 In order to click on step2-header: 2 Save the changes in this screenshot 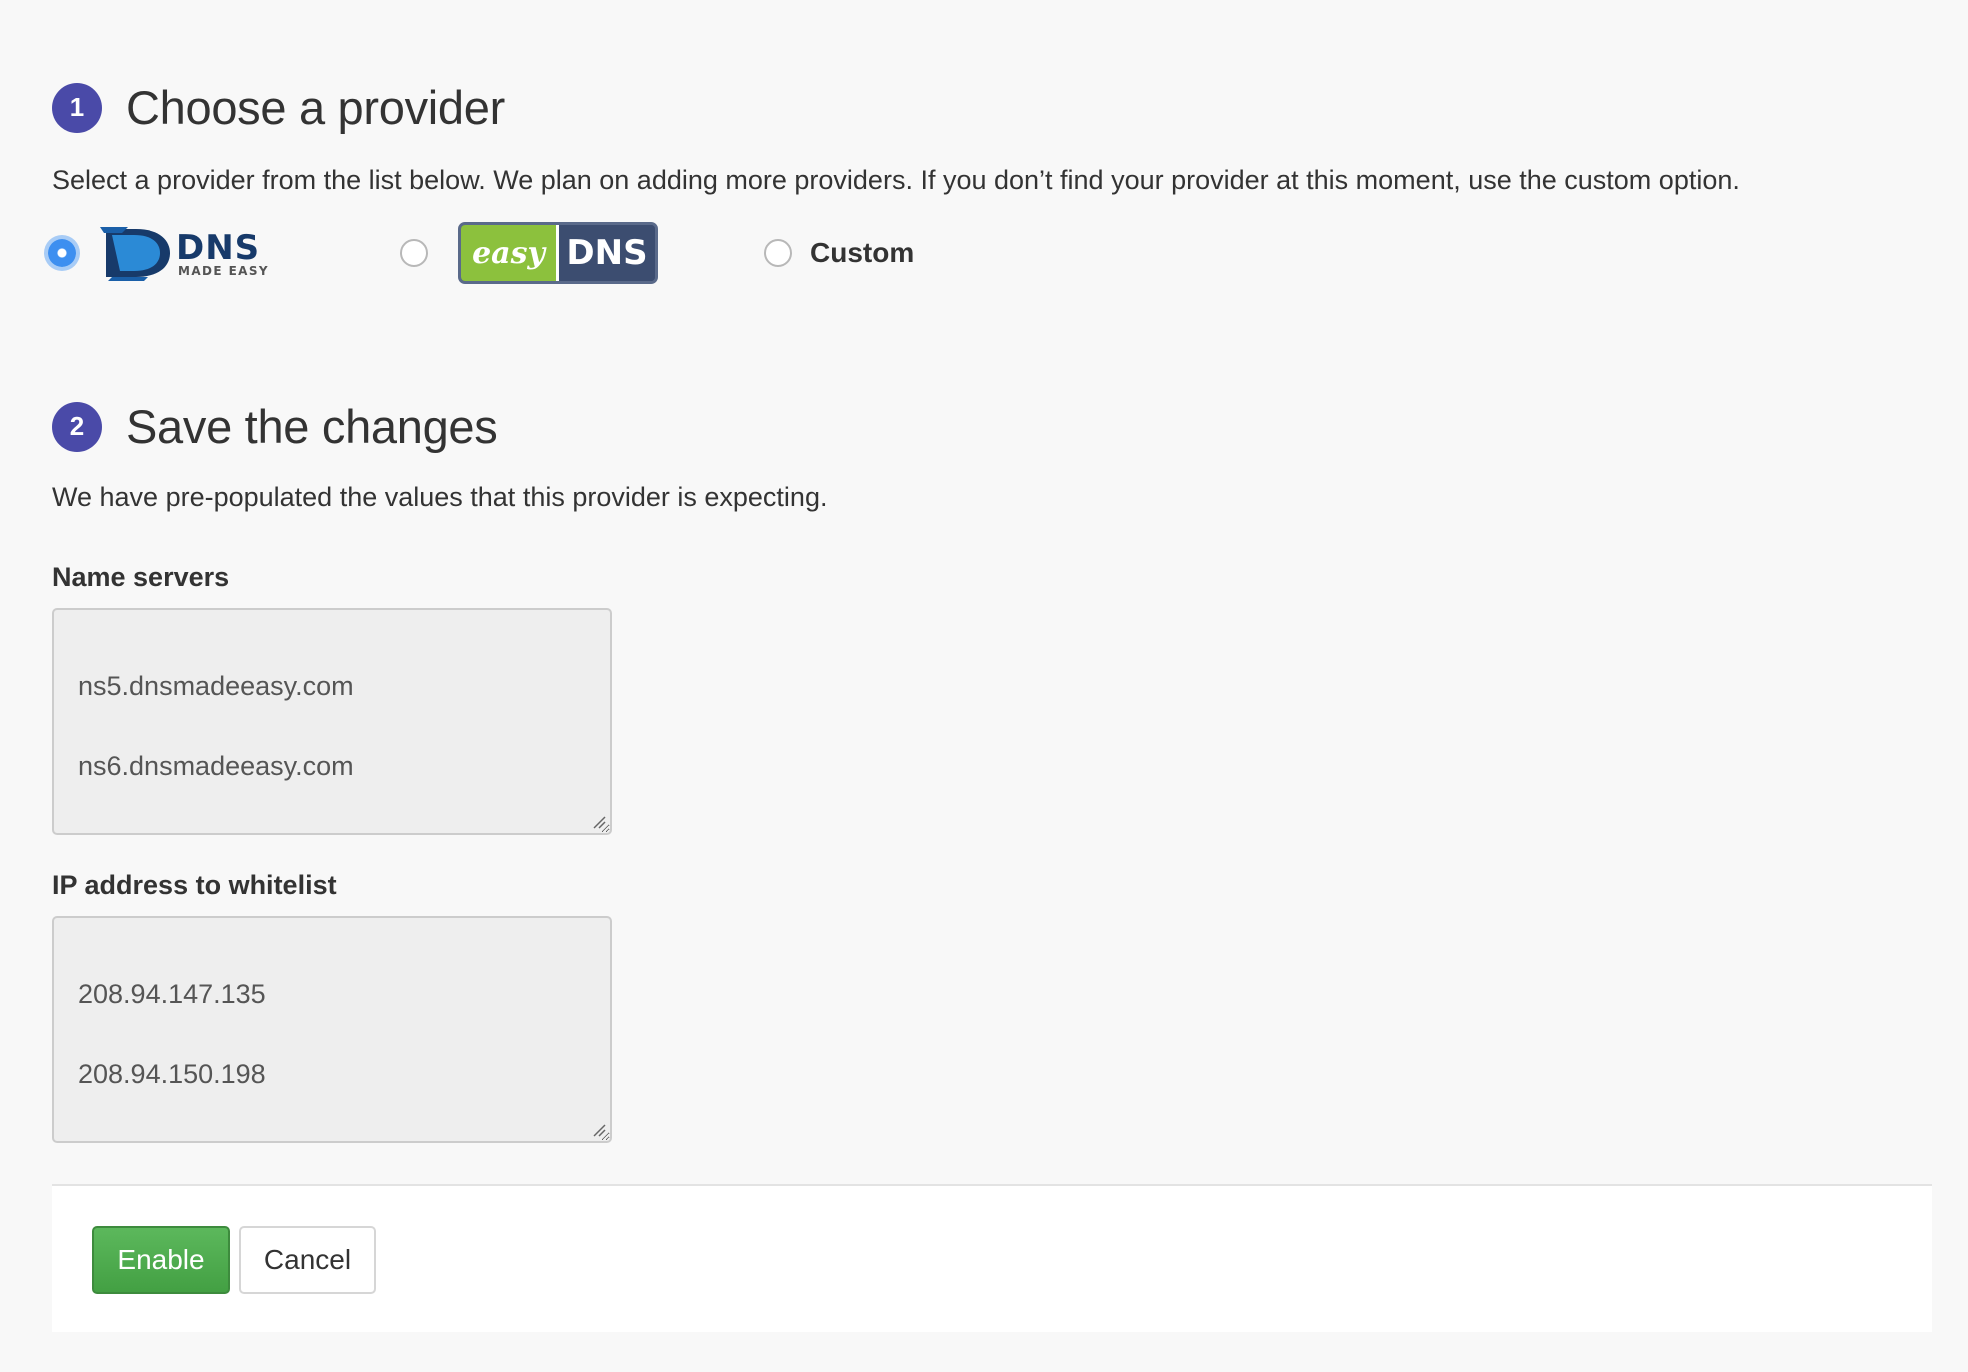, I will do `click(275, 426)`.